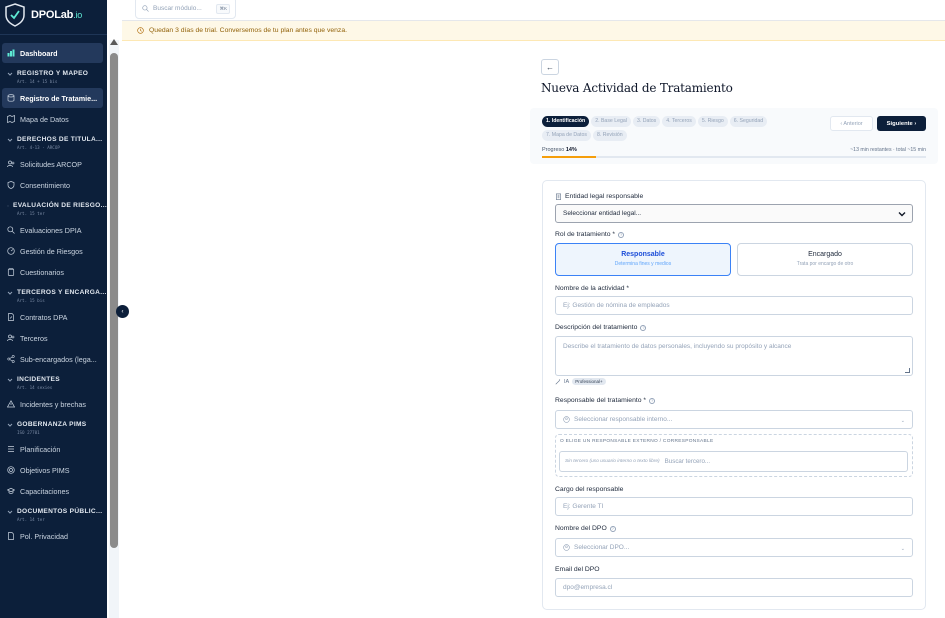 The image size is (945, 618). Describe the element at coordinates (43, 15) in the screenshot. I see `brand-logo: DPOLab.io` at that location.